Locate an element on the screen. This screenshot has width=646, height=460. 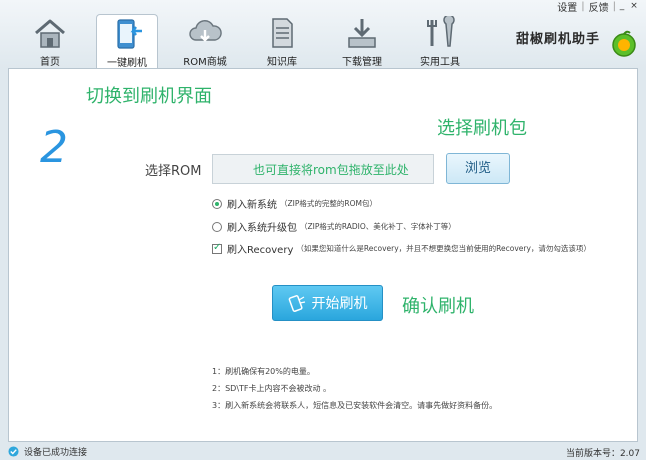
tab-home: 首页 is located at coordinates (50, 41).